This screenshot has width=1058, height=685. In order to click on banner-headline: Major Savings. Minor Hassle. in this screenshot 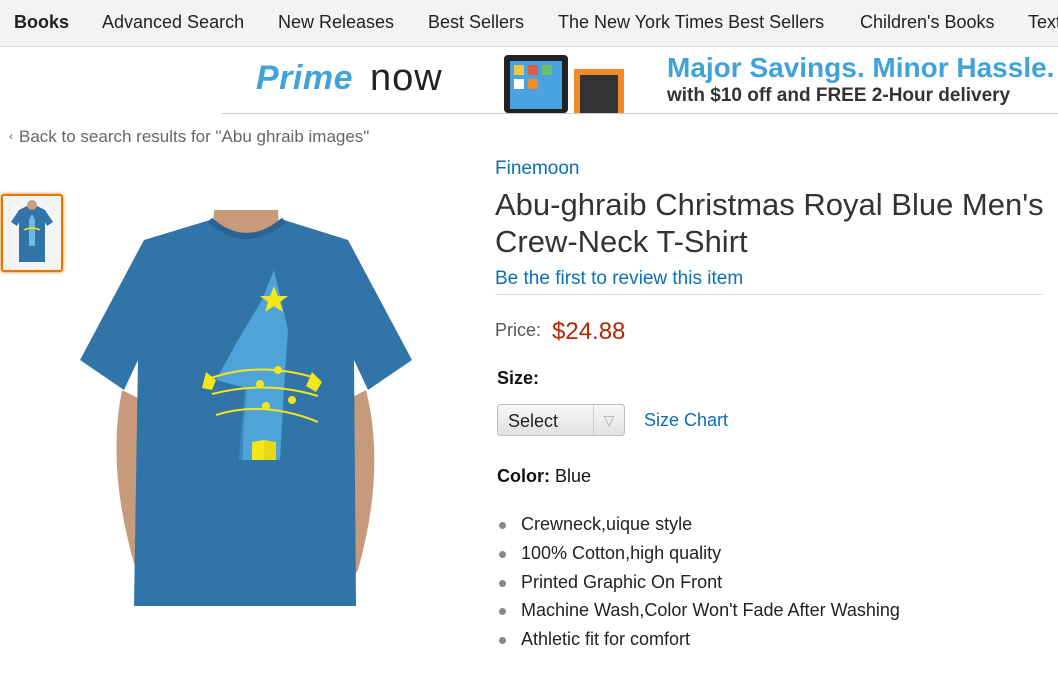, I will do `click(861, 67)`.